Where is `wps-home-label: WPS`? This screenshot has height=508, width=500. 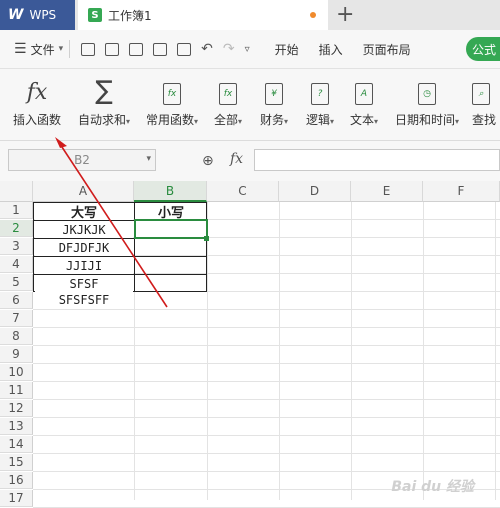
wps-home-label: WPS is located at coordinates (43, 15).